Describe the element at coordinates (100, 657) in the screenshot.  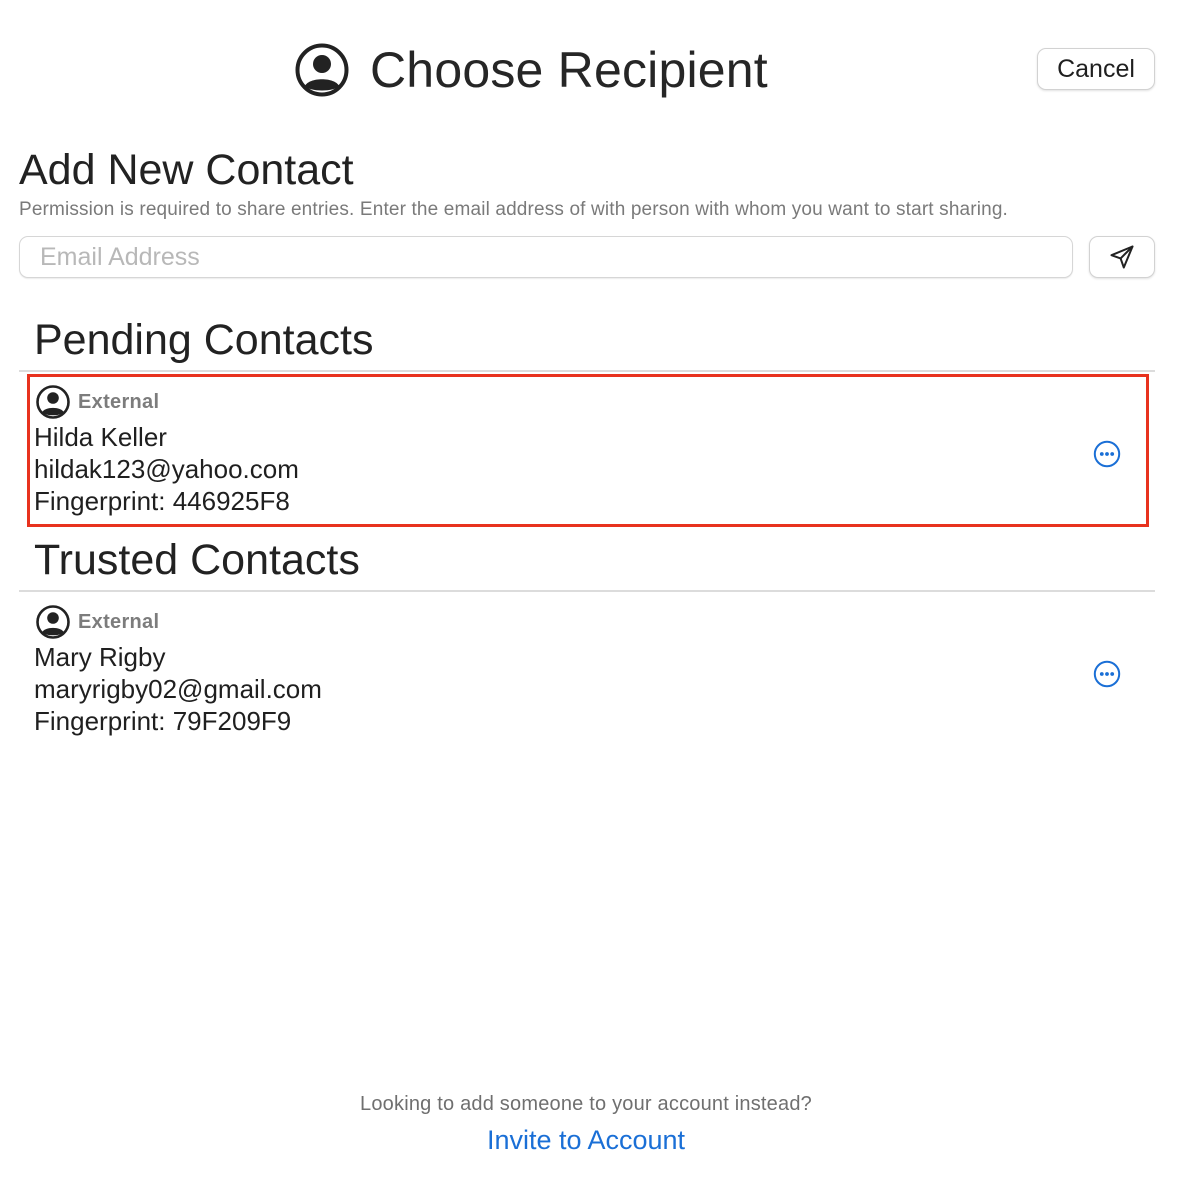
I see `contact-name: Mary Rigby` at that location.